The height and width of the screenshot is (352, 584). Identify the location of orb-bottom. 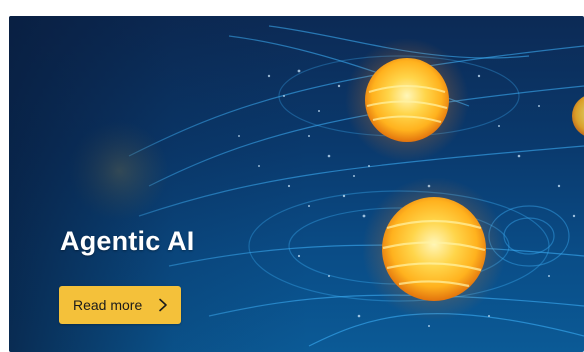
(434, 249).